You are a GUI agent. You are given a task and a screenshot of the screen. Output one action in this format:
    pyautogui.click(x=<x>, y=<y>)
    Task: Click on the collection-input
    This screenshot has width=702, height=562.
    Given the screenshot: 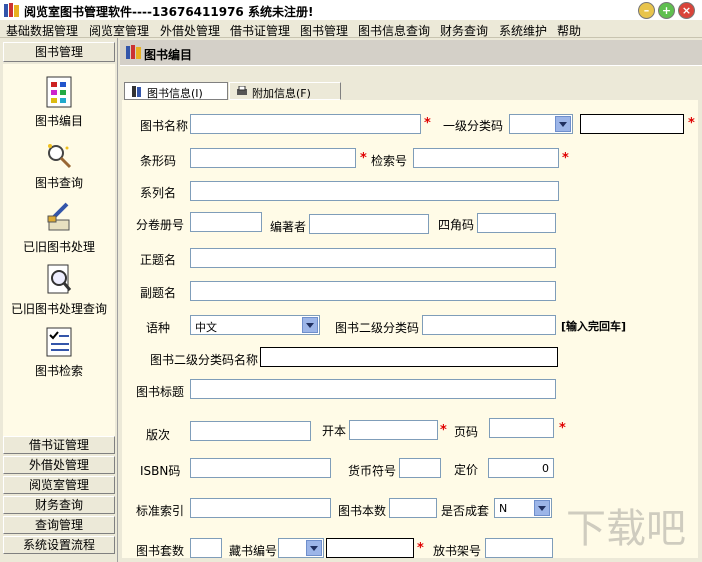 What is the action you would take?
    pyautogui.click(x=370, y=548)
    